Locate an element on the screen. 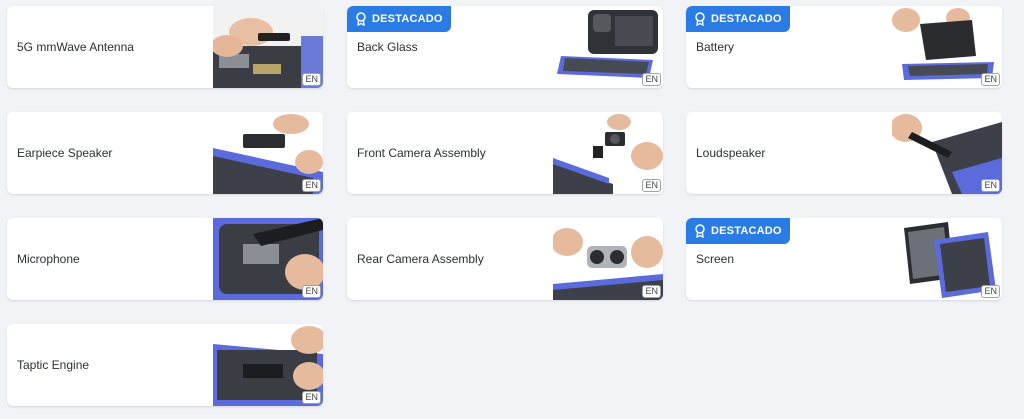  guide-card-earpiece-speaker: Earpiece Speaker EN is located at coordinates (165, 153).